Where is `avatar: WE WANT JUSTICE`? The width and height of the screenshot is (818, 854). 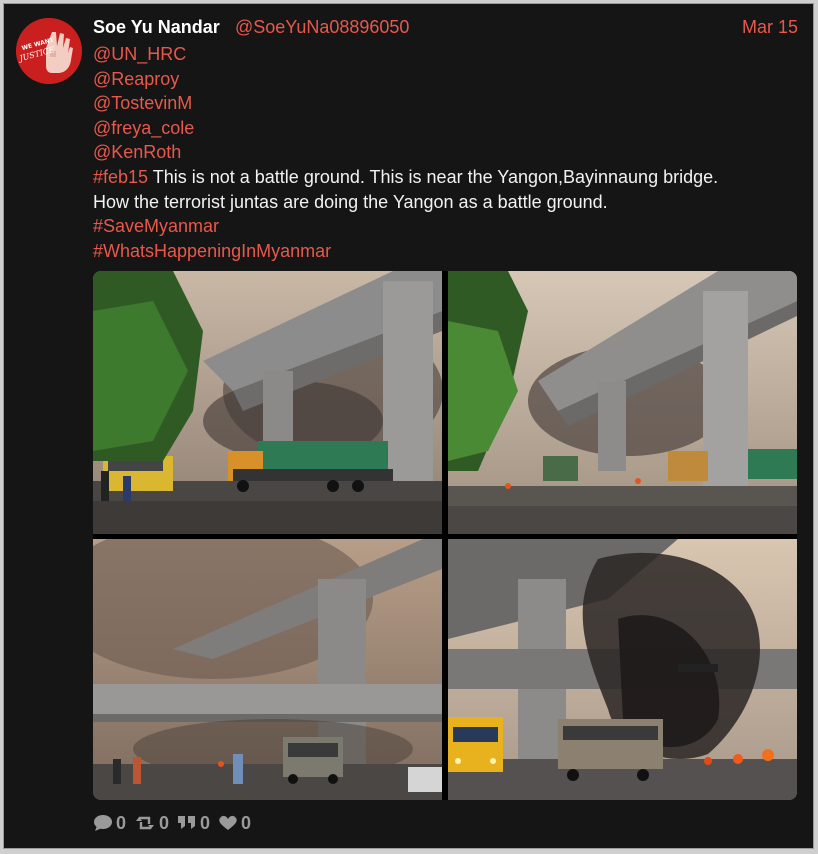 avatar: WE WANT JUSTICE is located at coordinates (49, 51).